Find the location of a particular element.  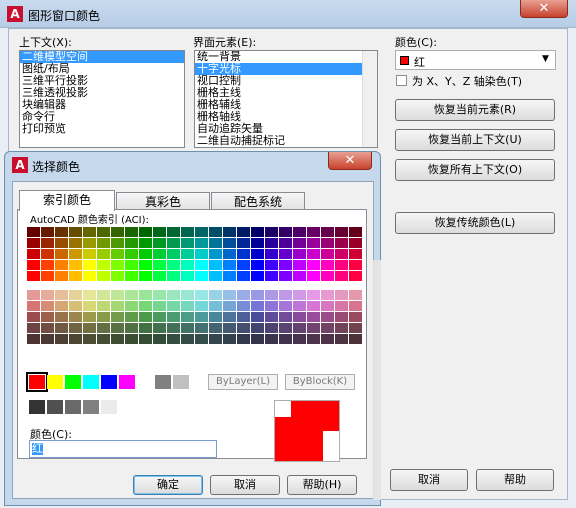

element-list-scrollbar is located at coordinates (369, 99).